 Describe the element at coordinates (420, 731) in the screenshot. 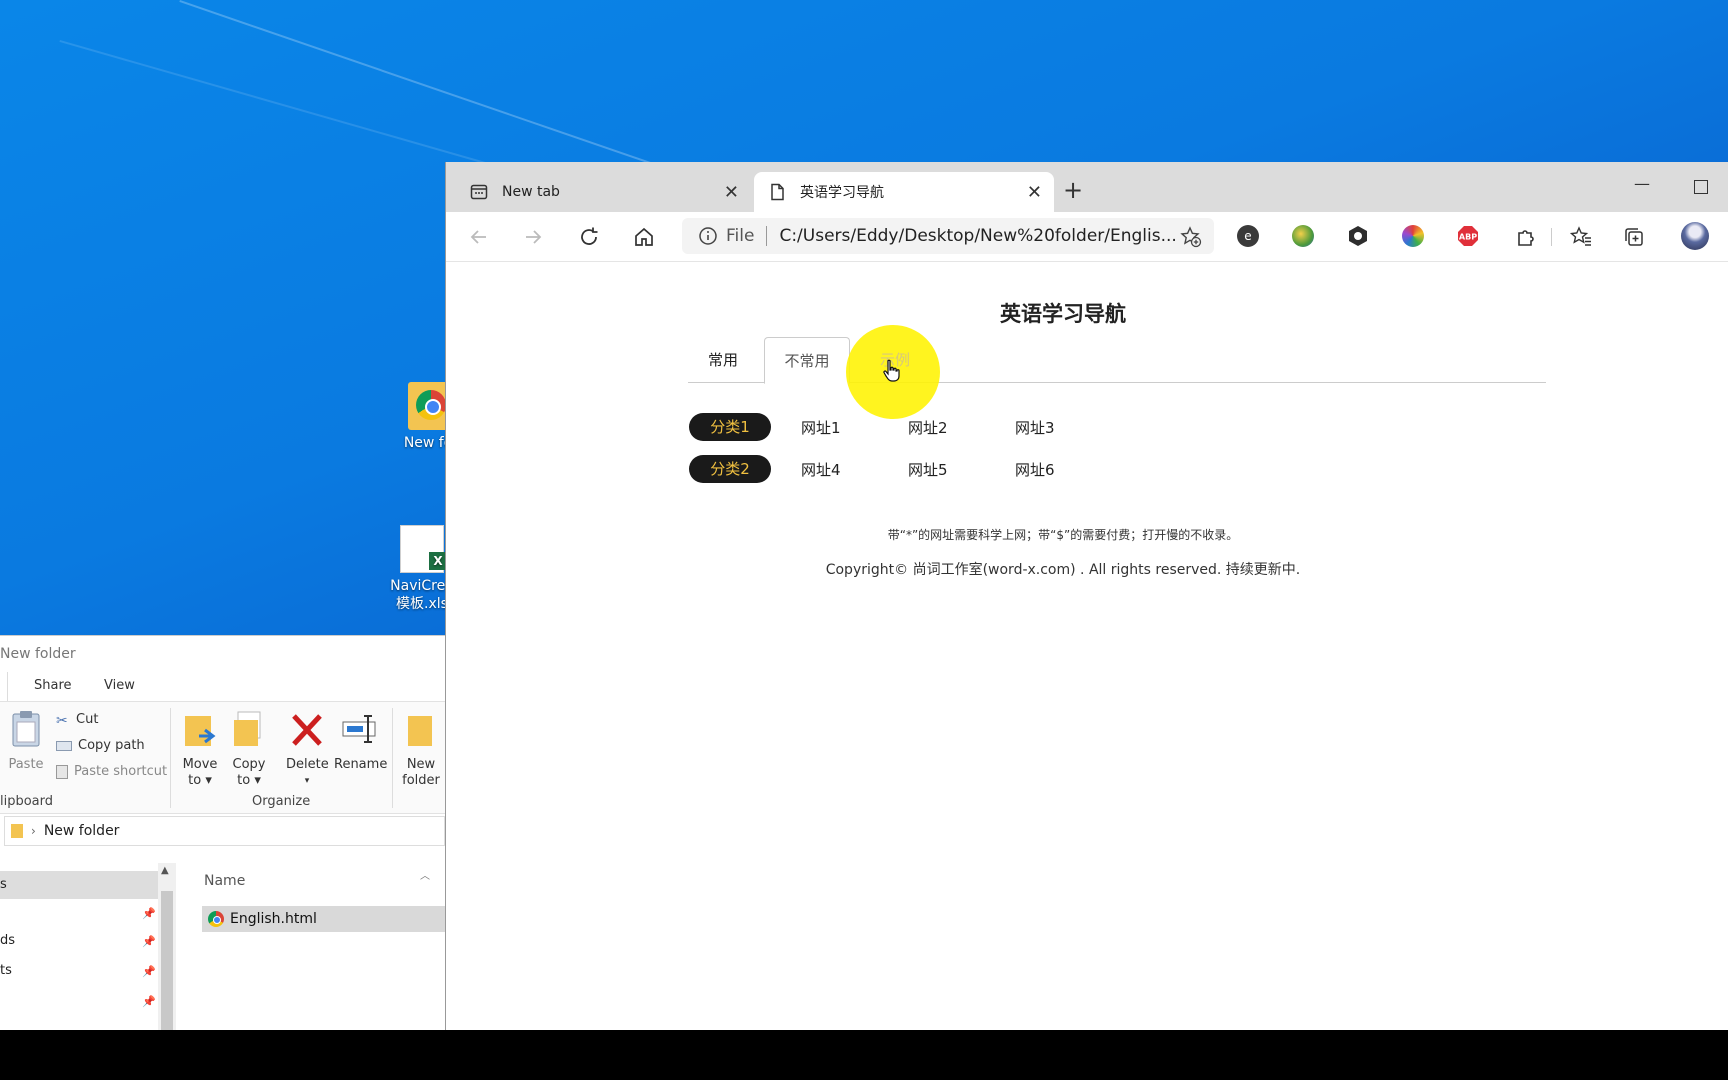

I see `new-folder-icon` at that location.